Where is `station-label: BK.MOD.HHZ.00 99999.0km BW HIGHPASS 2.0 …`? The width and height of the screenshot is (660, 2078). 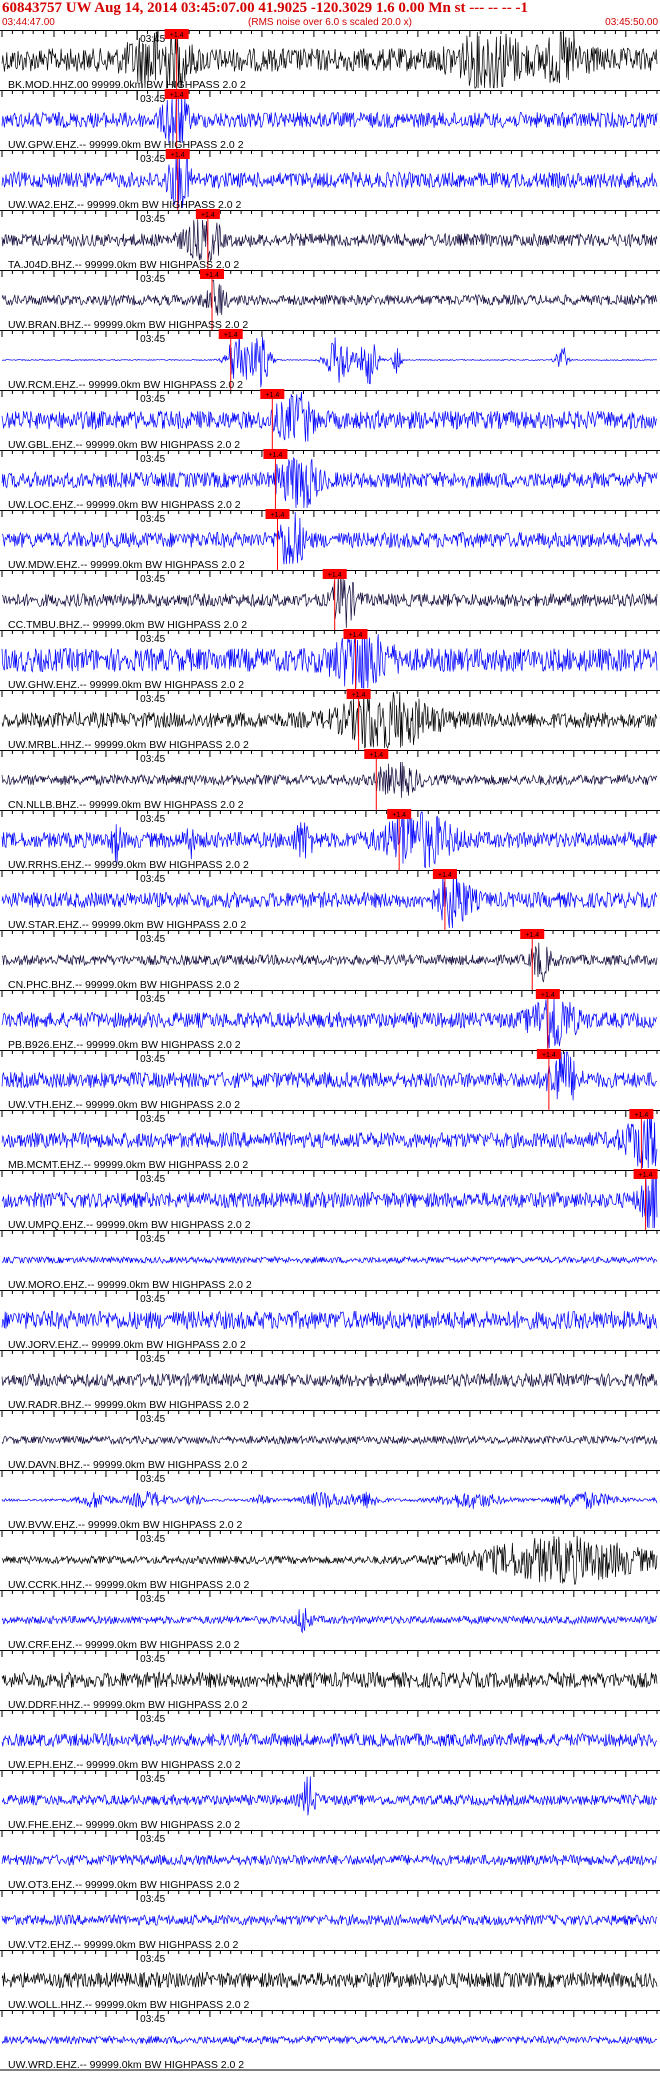
station-label: BK.MOD.HHZ.00 99999.0km BW HIGHPASS 2.0 … is located at coordinates (127, 85).